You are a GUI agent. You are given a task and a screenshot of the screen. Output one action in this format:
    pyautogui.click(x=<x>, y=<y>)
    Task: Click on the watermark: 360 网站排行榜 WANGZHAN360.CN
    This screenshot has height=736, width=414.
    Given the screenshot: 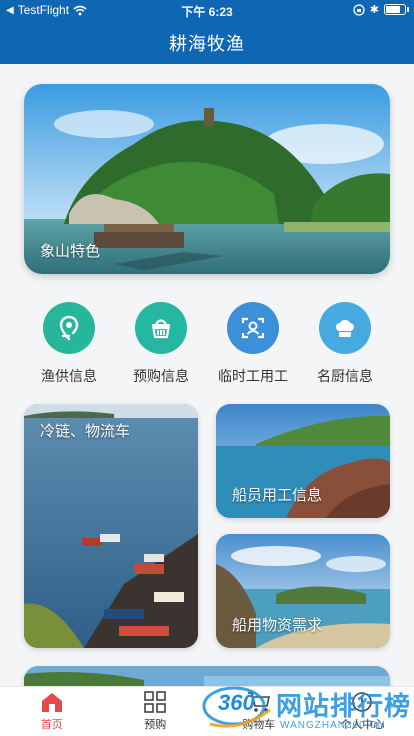 What is the action you would take?
    pyautogui.click(x=307, y=708)
    